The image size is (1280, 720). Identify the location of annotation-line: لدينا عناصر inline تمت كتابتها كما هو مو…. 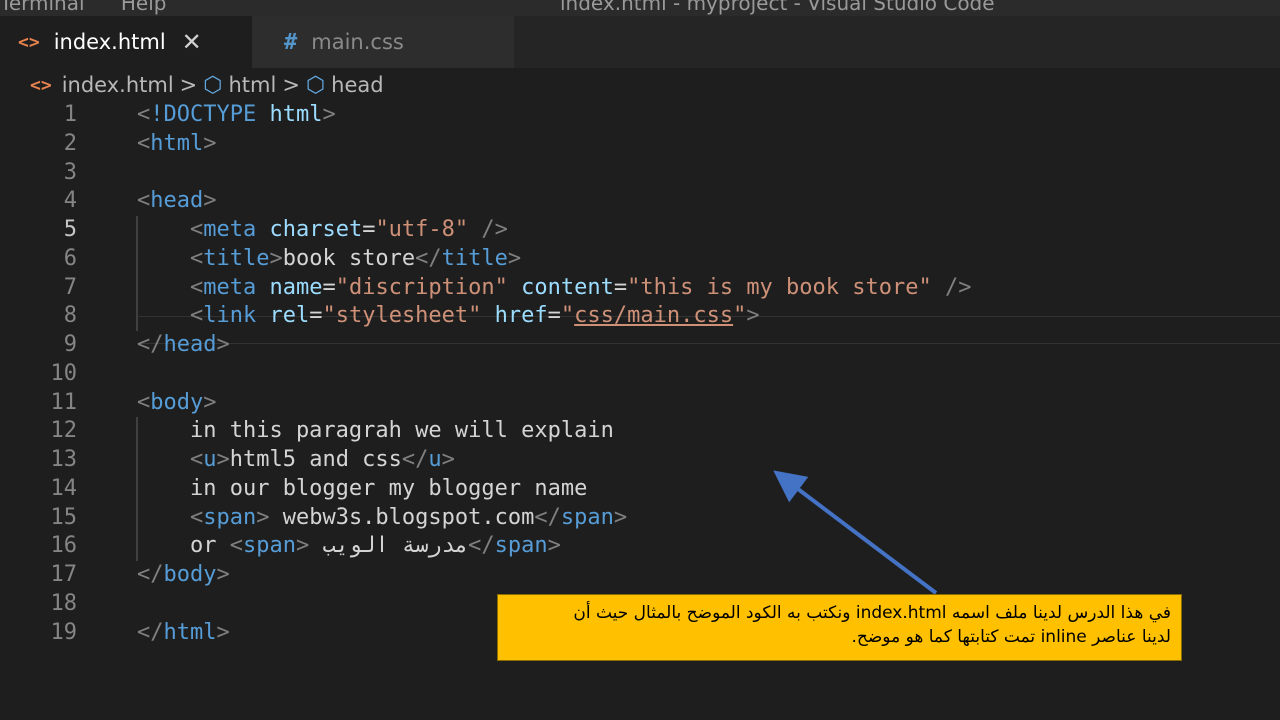
(1011, 637).